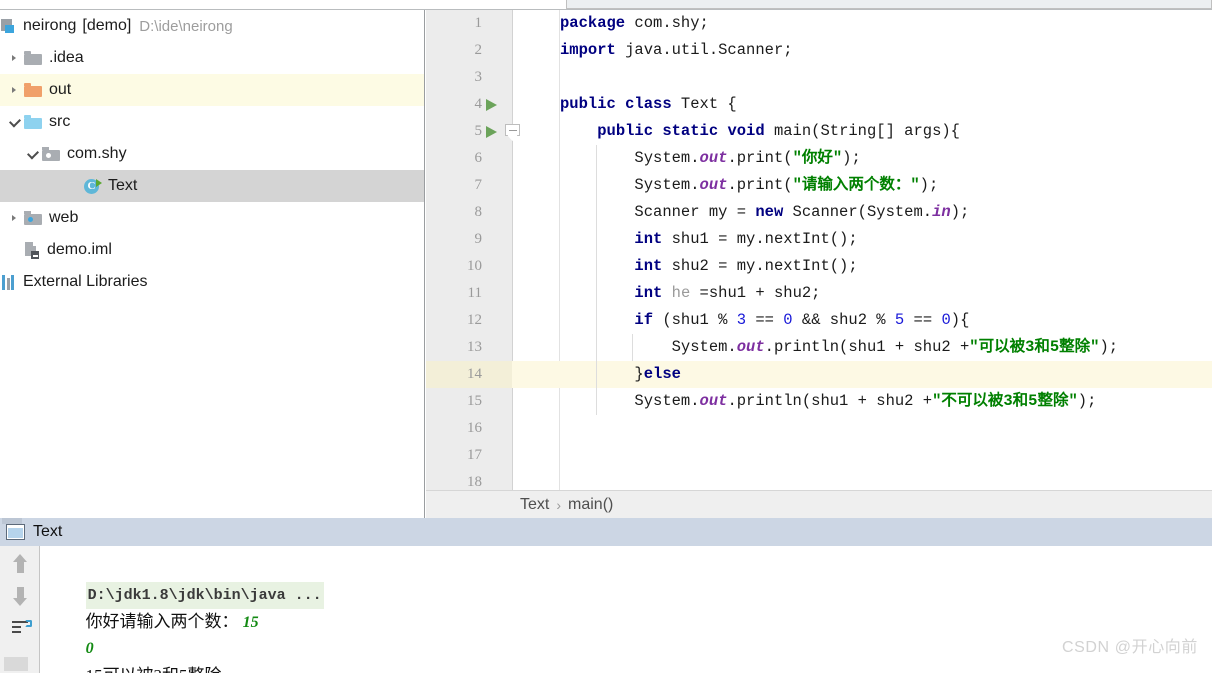 The height and width of the screenshot is (673, 1212). Describe the element at coordinates (512, 132) in the screenshot. I see `fold-collapse-icon` at that location.